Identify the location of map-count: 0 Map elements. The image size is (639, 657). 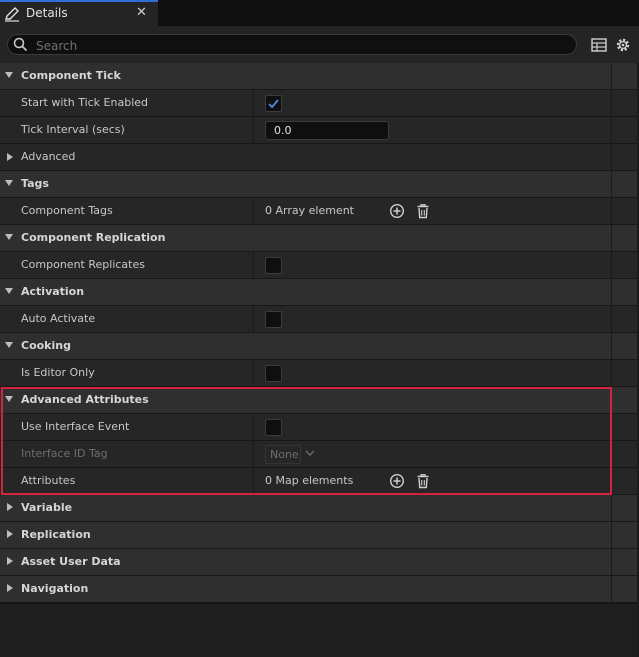
(309, 480).